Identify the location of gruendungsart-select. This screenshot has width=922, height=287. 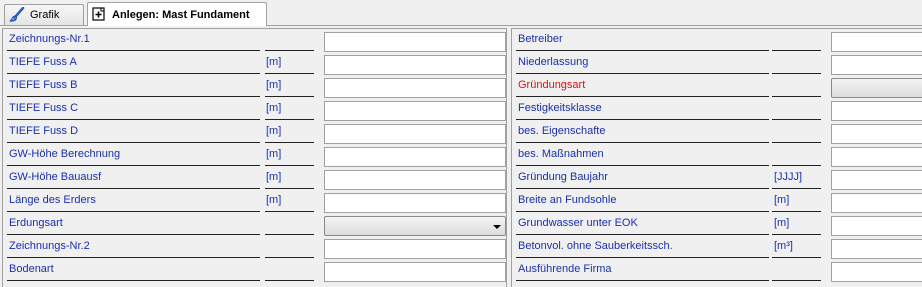
(876, 88).